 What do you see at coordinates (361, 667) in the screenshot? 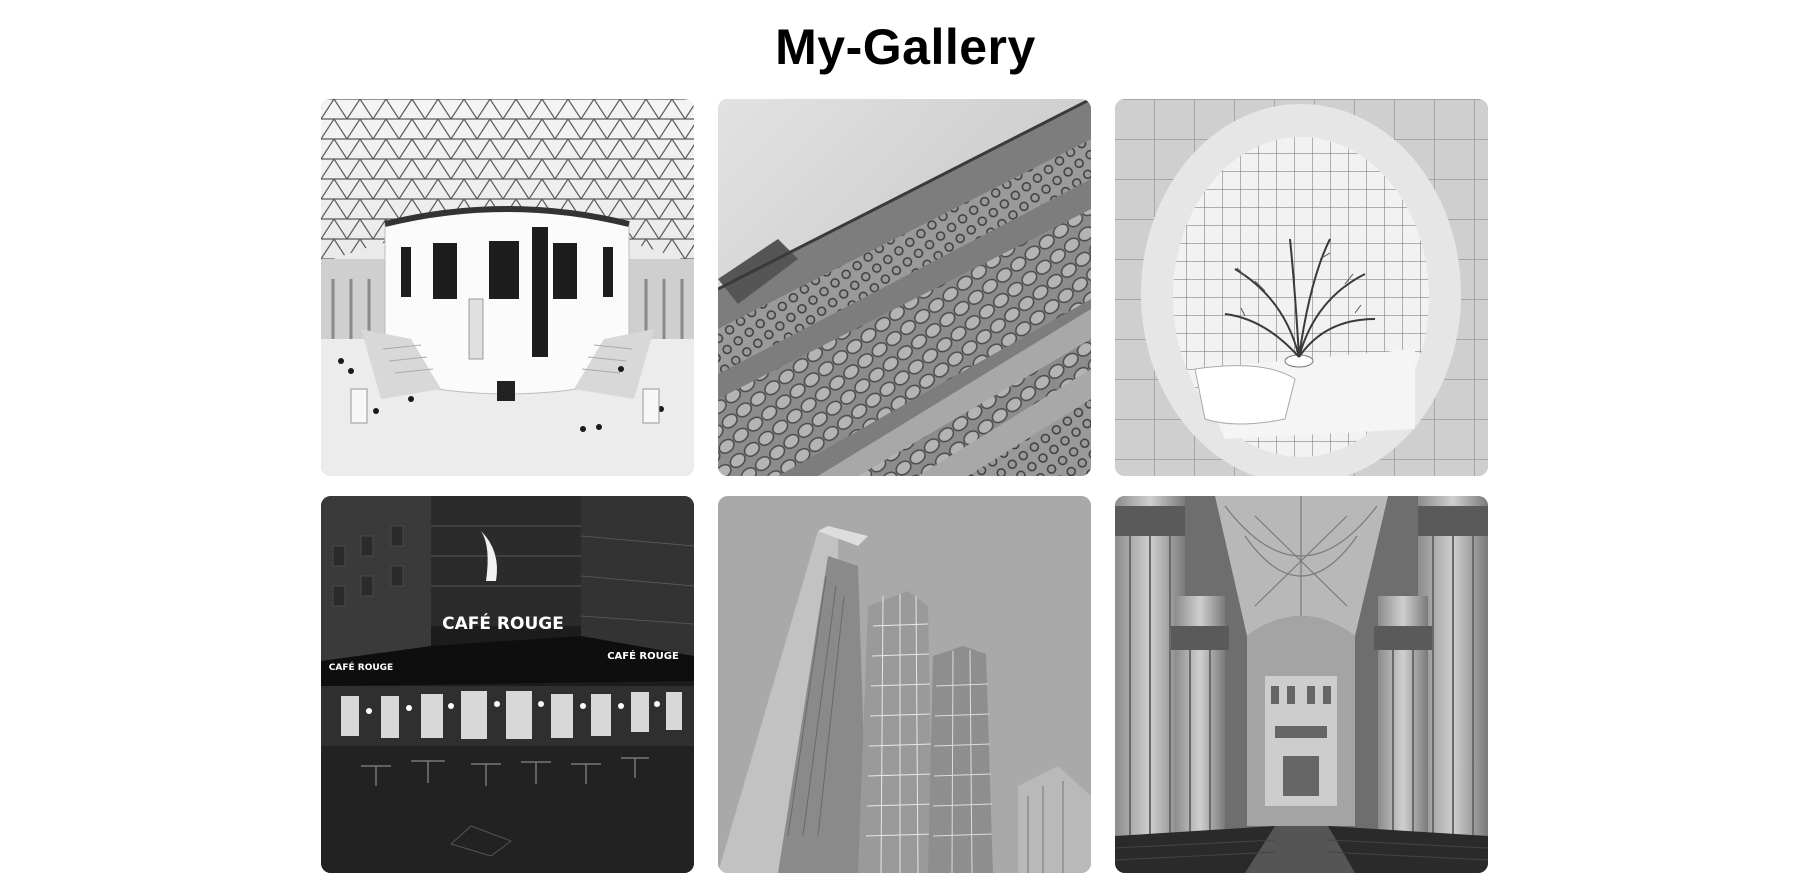
I see `cafe-sign-left: CAFÉ ROUGE` at bounding box center [361, 667].